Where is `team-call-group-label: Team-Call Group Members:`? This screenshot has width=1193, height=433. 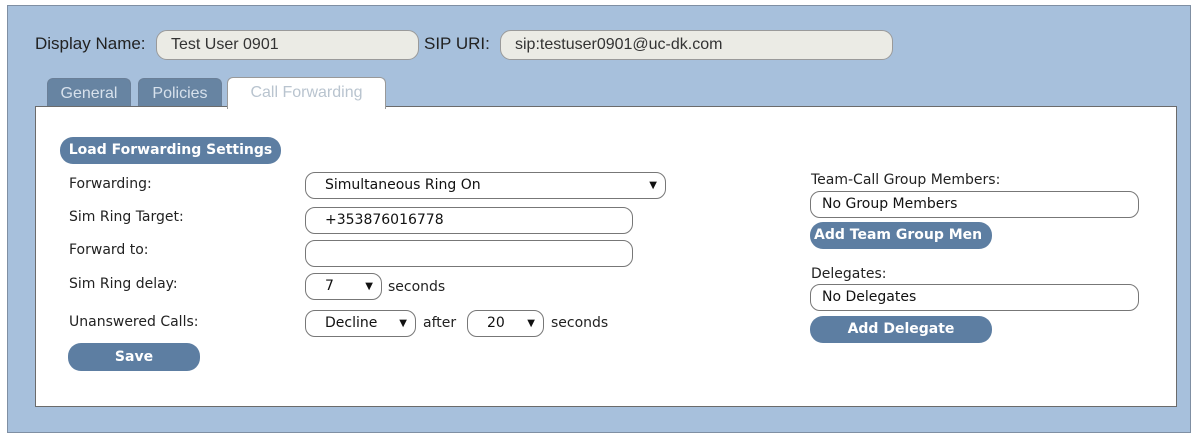
team-call-group-label: Team-Call Group Members: is located at coordinates (906, 180).